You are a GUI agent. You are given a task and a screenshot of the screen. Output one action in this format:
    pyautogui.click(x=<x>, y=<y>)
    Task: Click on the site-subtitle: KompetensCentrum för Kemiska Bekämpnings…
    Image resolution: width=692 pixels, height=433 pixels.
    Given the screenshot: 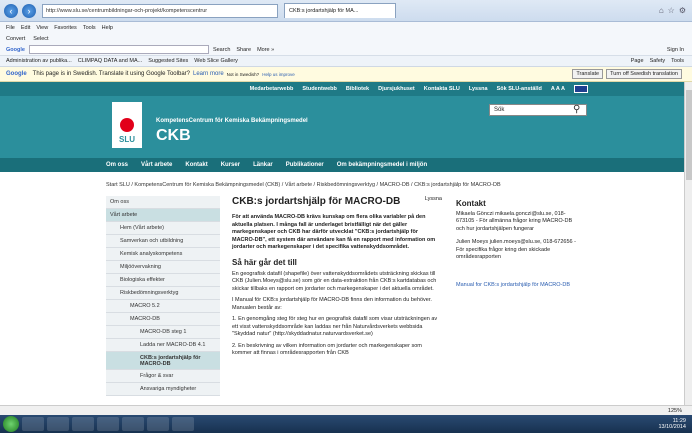 What is the action you would take?
    pyautogui.click(x=232, y=121)
    